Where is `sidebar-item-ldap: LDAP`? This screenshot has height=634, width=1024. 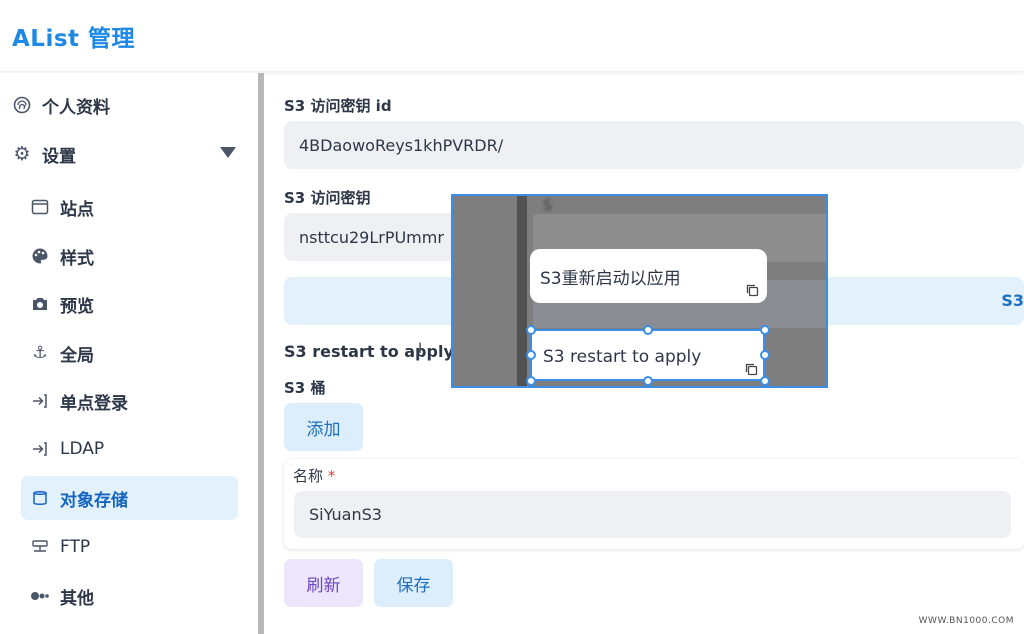
sidebar-item-ldap: LDAP is located at coordinates (67, 449).